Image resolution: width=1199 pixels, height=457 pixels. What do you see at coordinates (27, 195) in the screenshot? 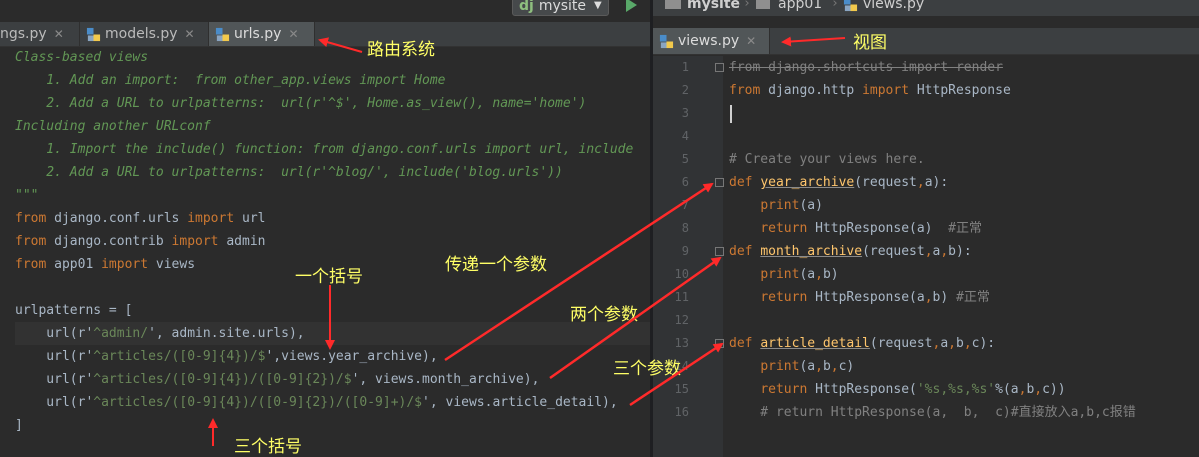
I see `code-token: """` at bounding box center [27, 195].